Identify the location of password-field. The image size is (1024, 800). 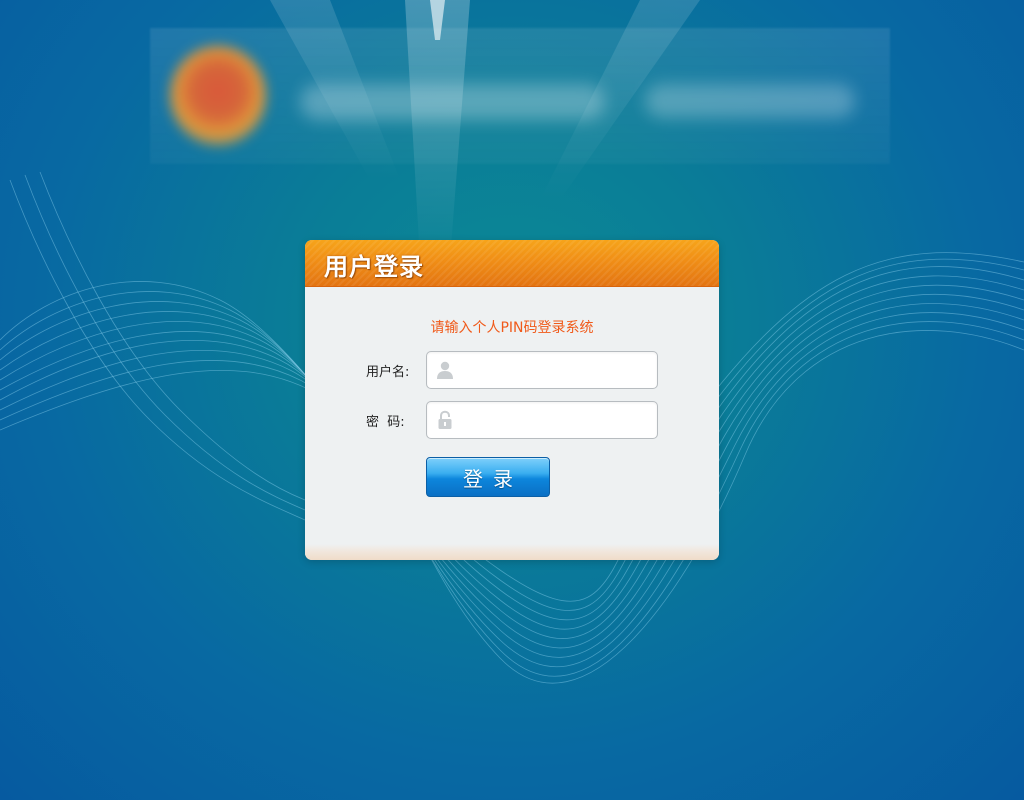
(542, 420).